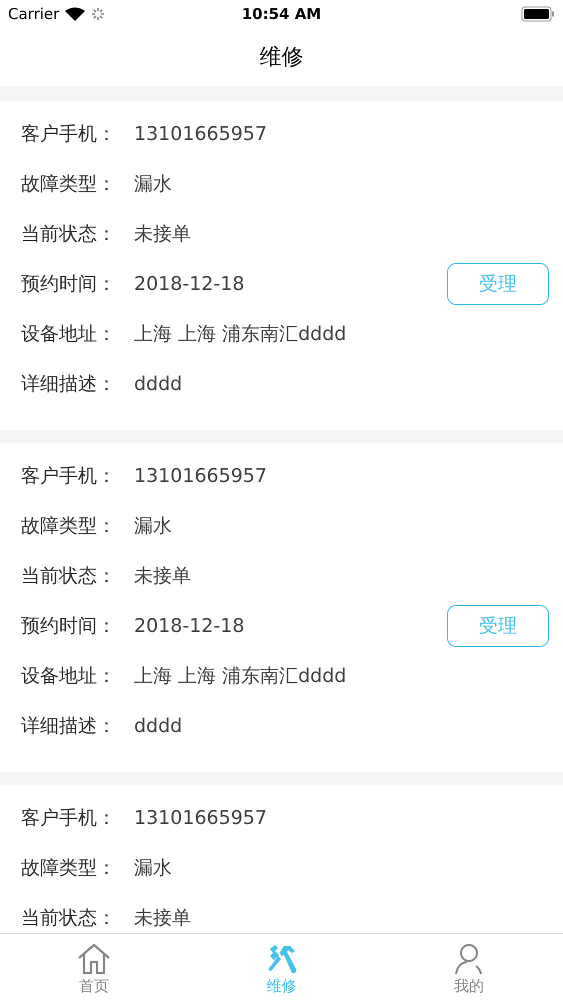 The image size is (563, 1000). What do you see at coordinates (34, 14) in the screenshot?
I see `carrier-label: Carrier` at bounding box center [34, 14].